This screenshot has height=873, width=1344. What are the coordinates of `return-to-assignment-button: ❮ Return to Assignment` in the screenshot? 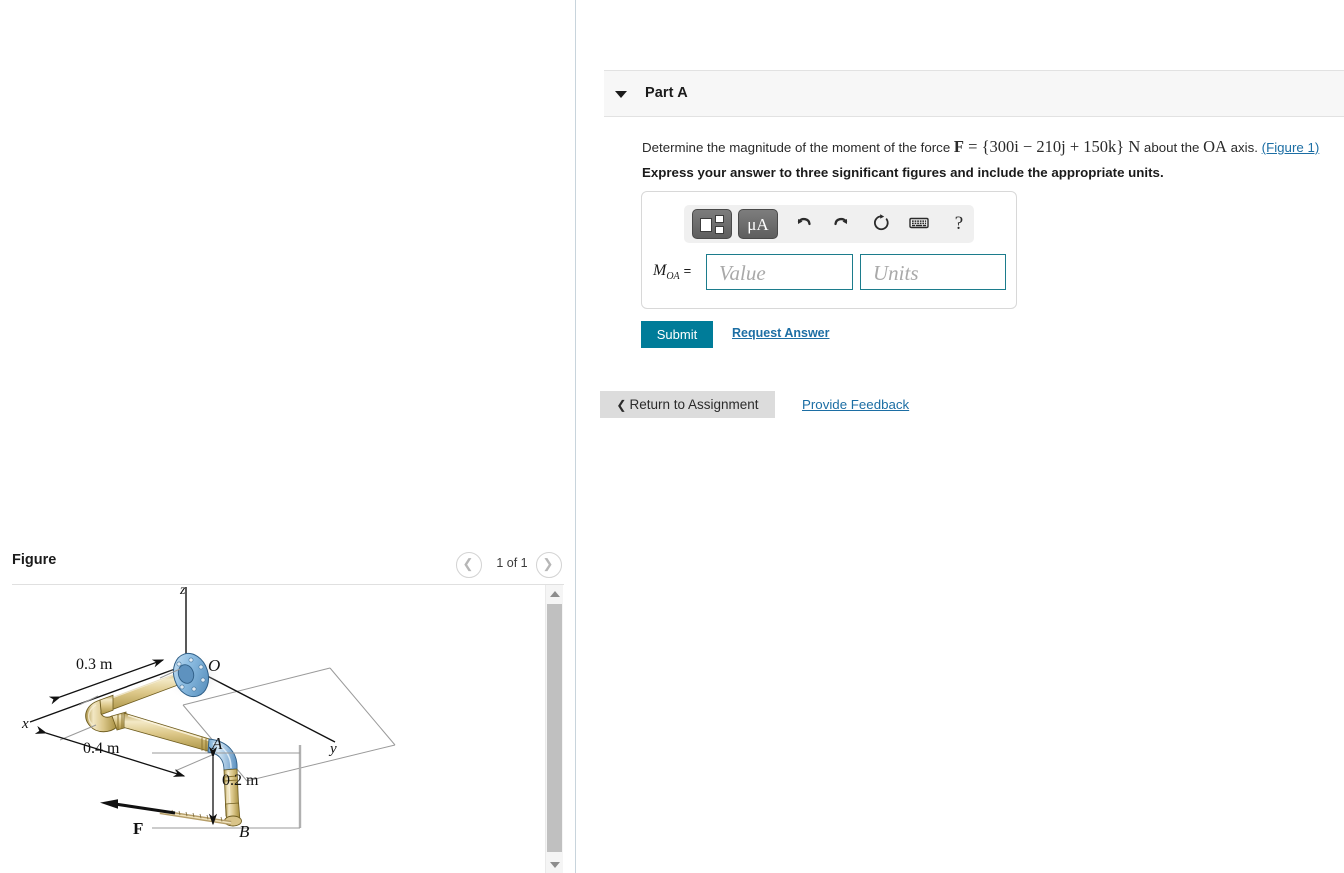 It's located at (687, 404).